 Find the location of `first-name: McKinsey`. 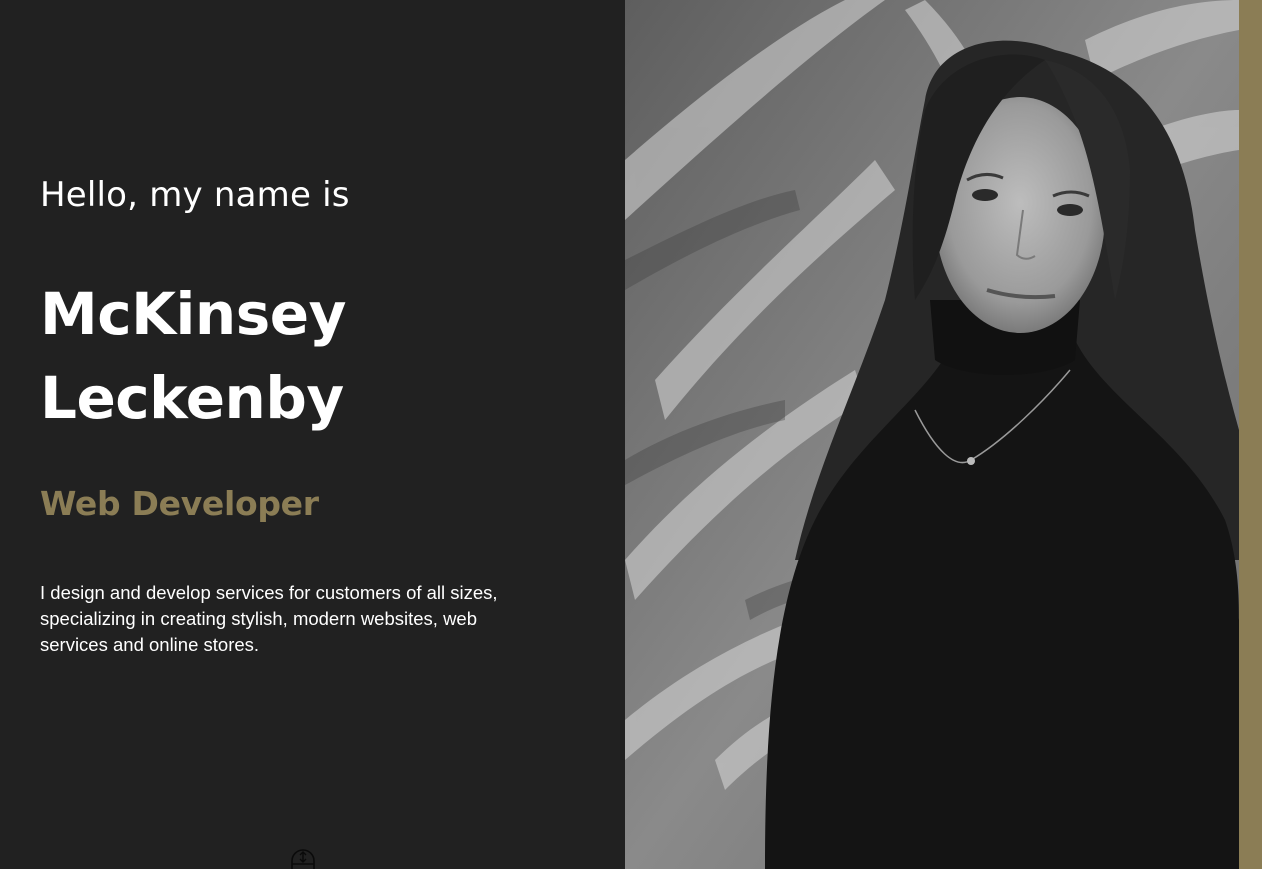

first-name: McKinsey is located at coordinates (193, 314).